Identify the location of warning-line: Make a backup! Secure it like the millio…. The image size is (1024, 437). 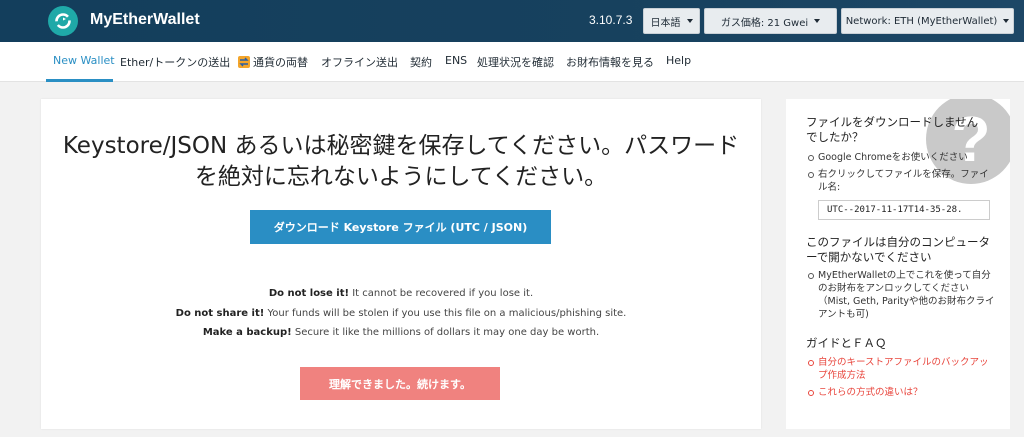
(401, 332).